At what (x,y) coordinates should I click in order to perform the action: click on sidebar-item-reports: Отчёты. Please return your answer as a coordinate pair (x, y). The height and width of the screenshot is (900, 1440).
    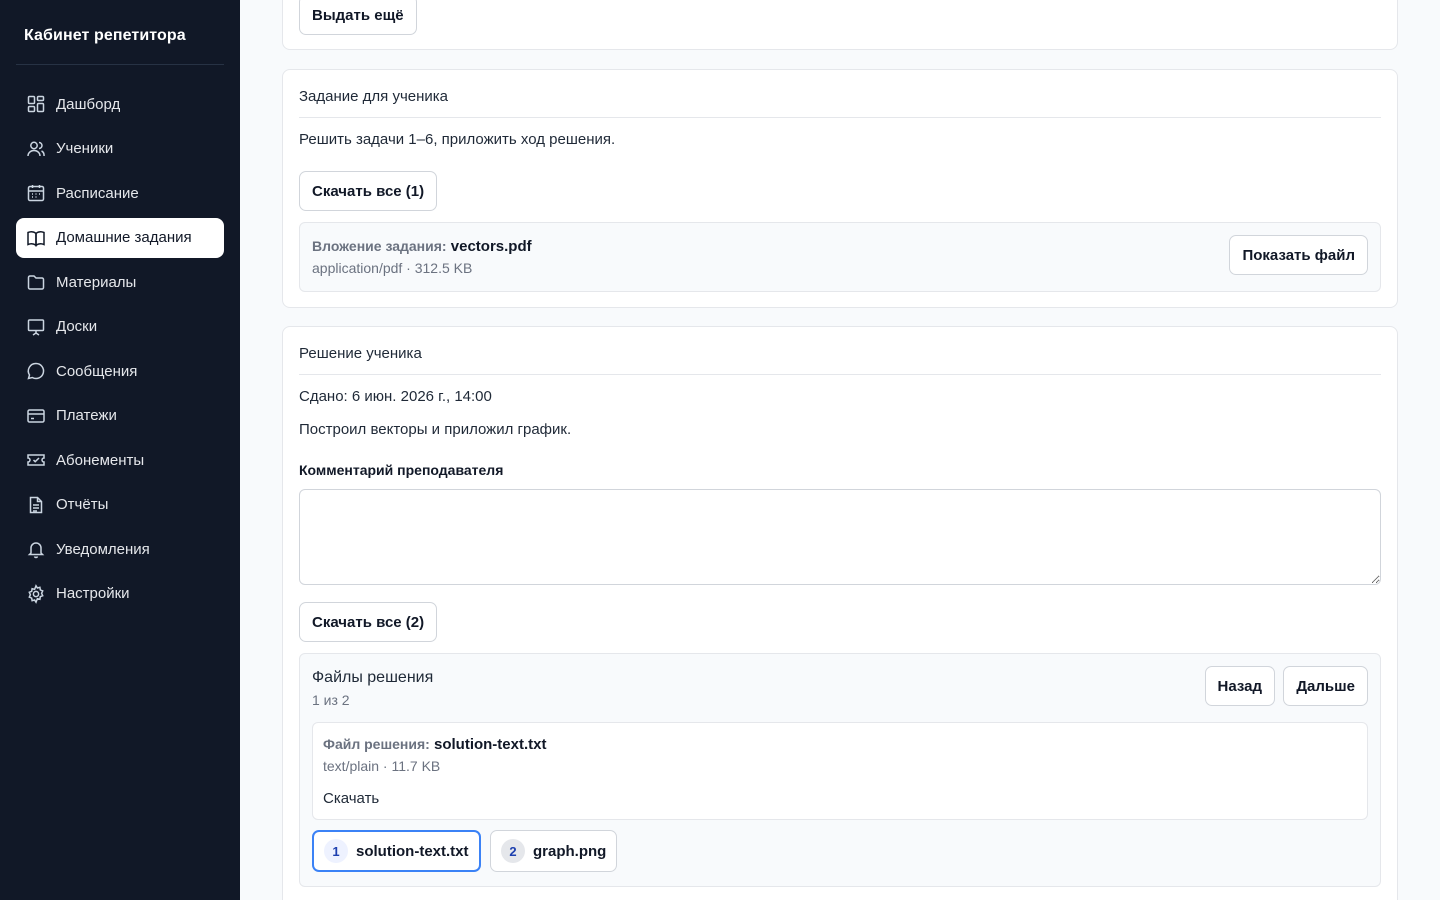
    Looking at the image, I should click on (120, 505).